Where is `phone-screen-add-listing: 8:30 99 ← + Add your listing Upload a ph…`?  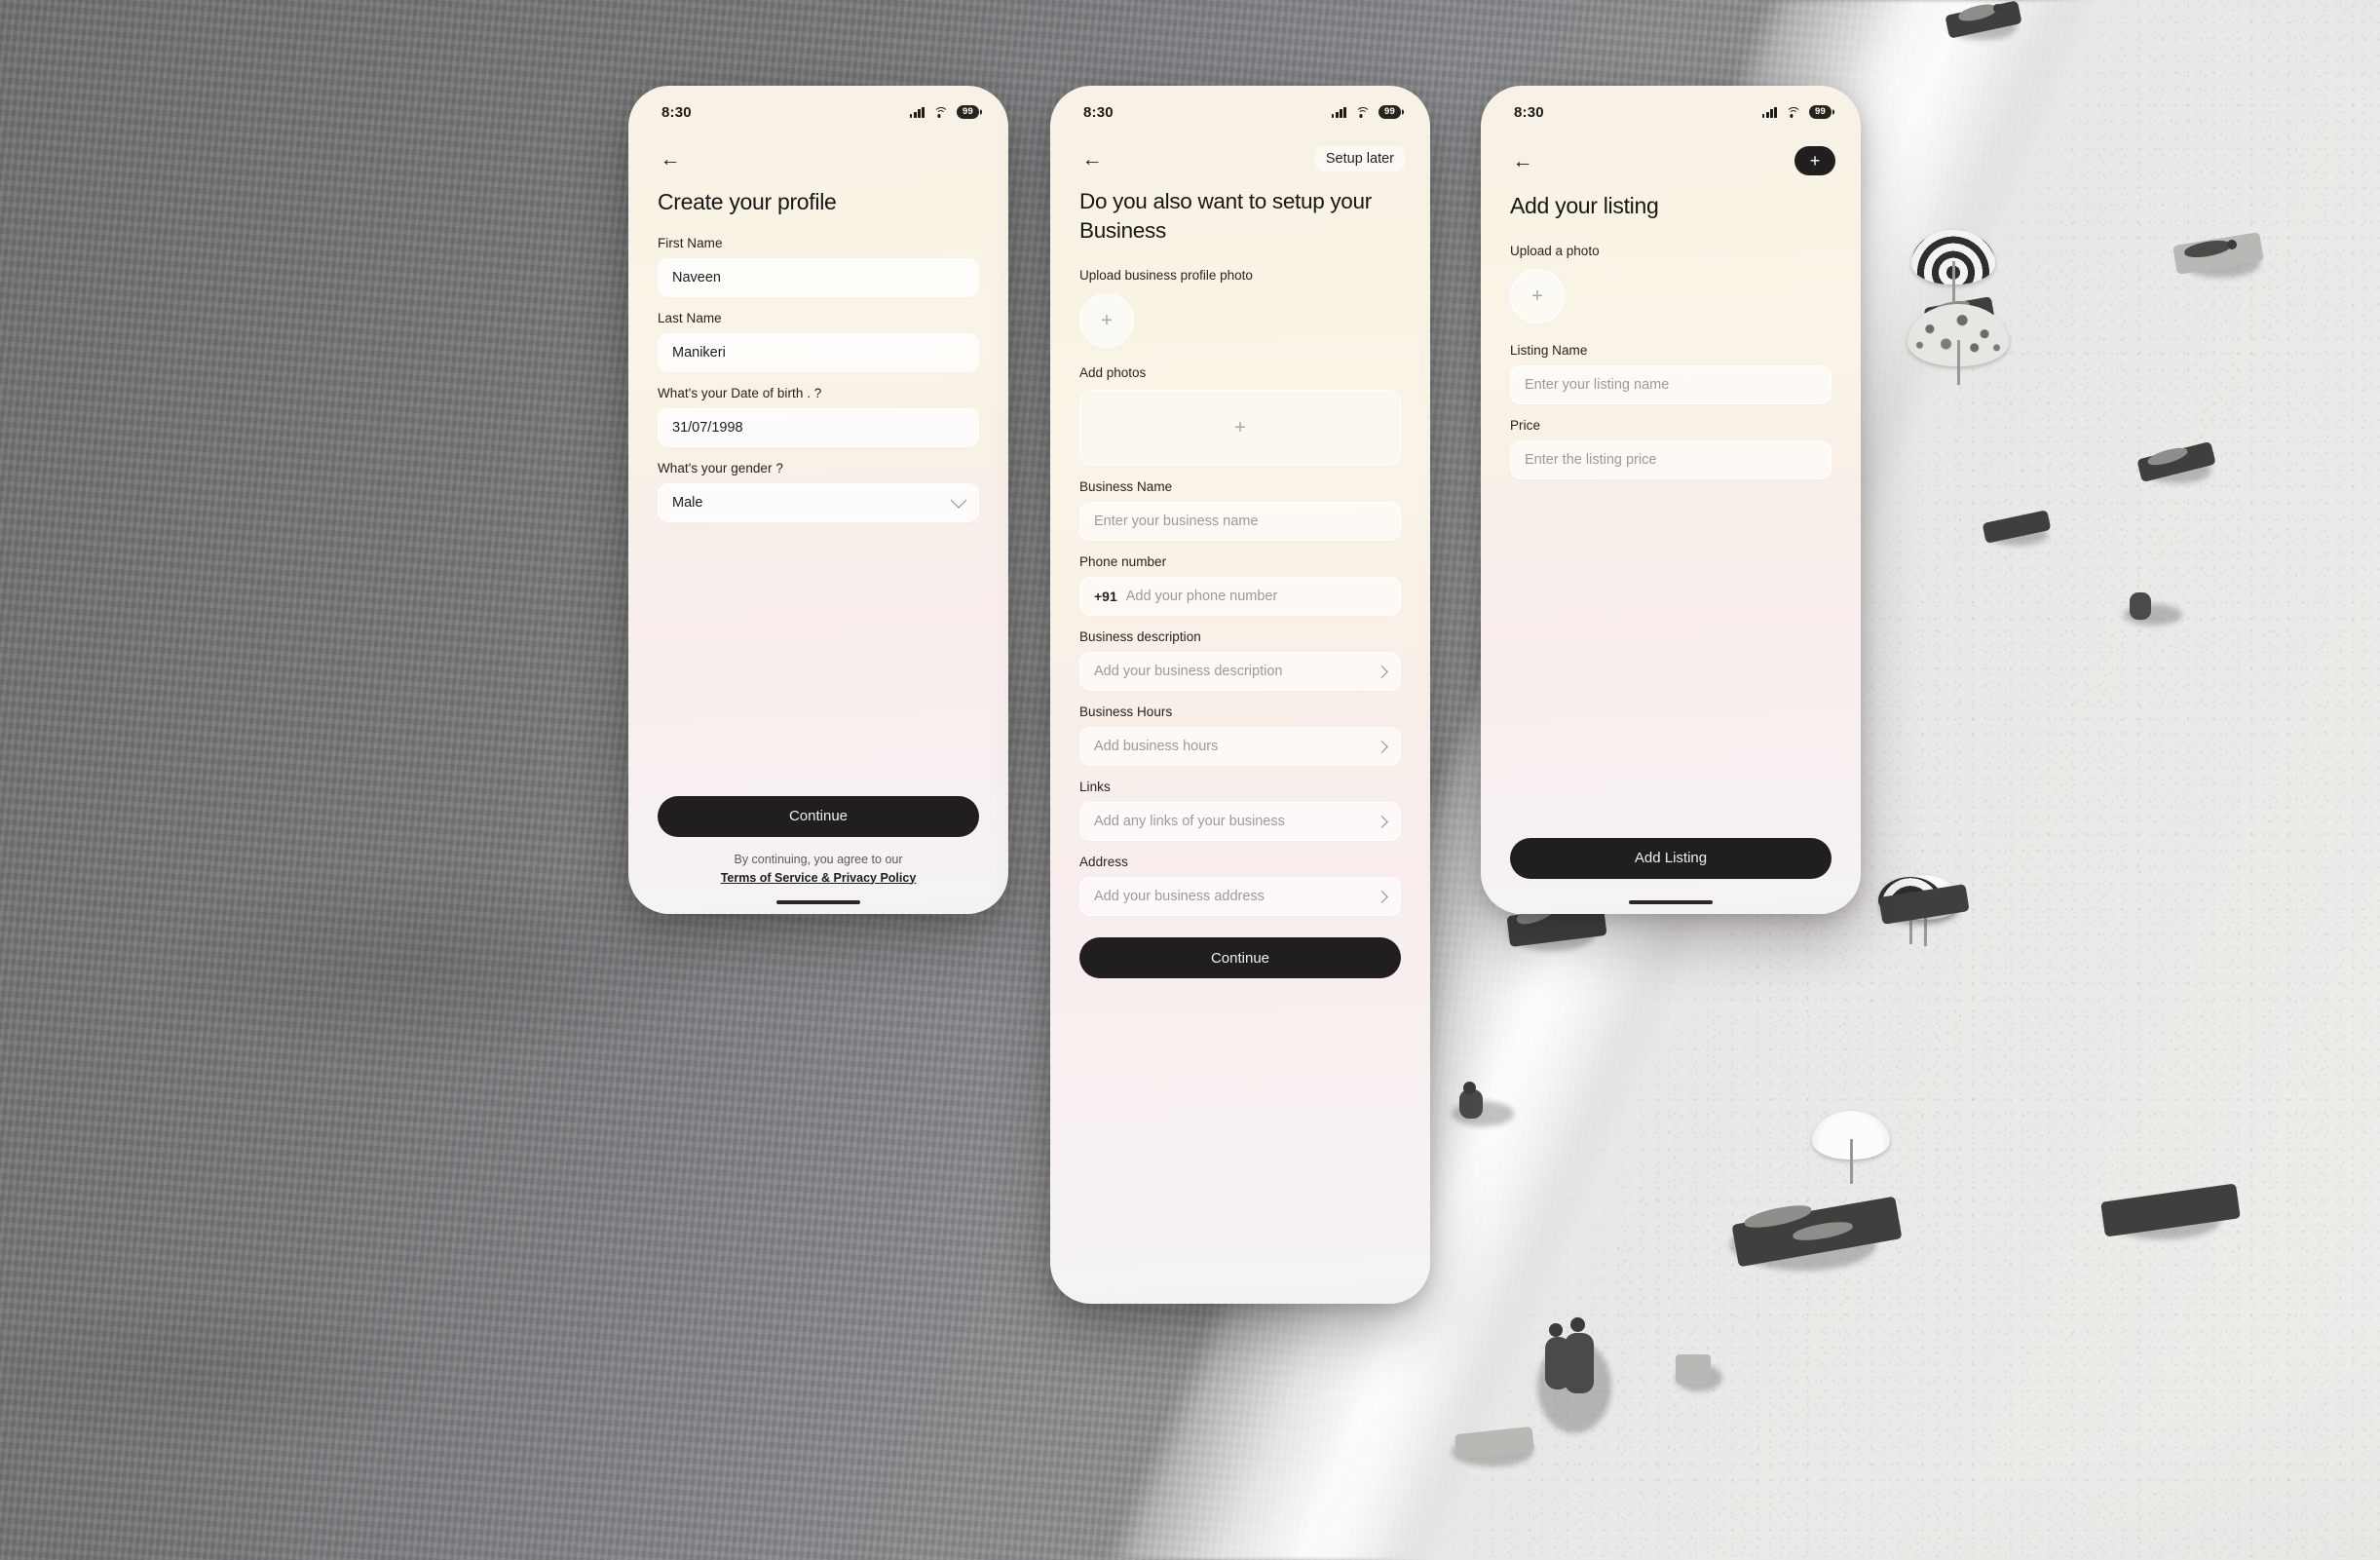 phone-screen-add-listing: 8:30 99 ← + Add your listing Upload a ph… is located at coordinates (1671, 500).